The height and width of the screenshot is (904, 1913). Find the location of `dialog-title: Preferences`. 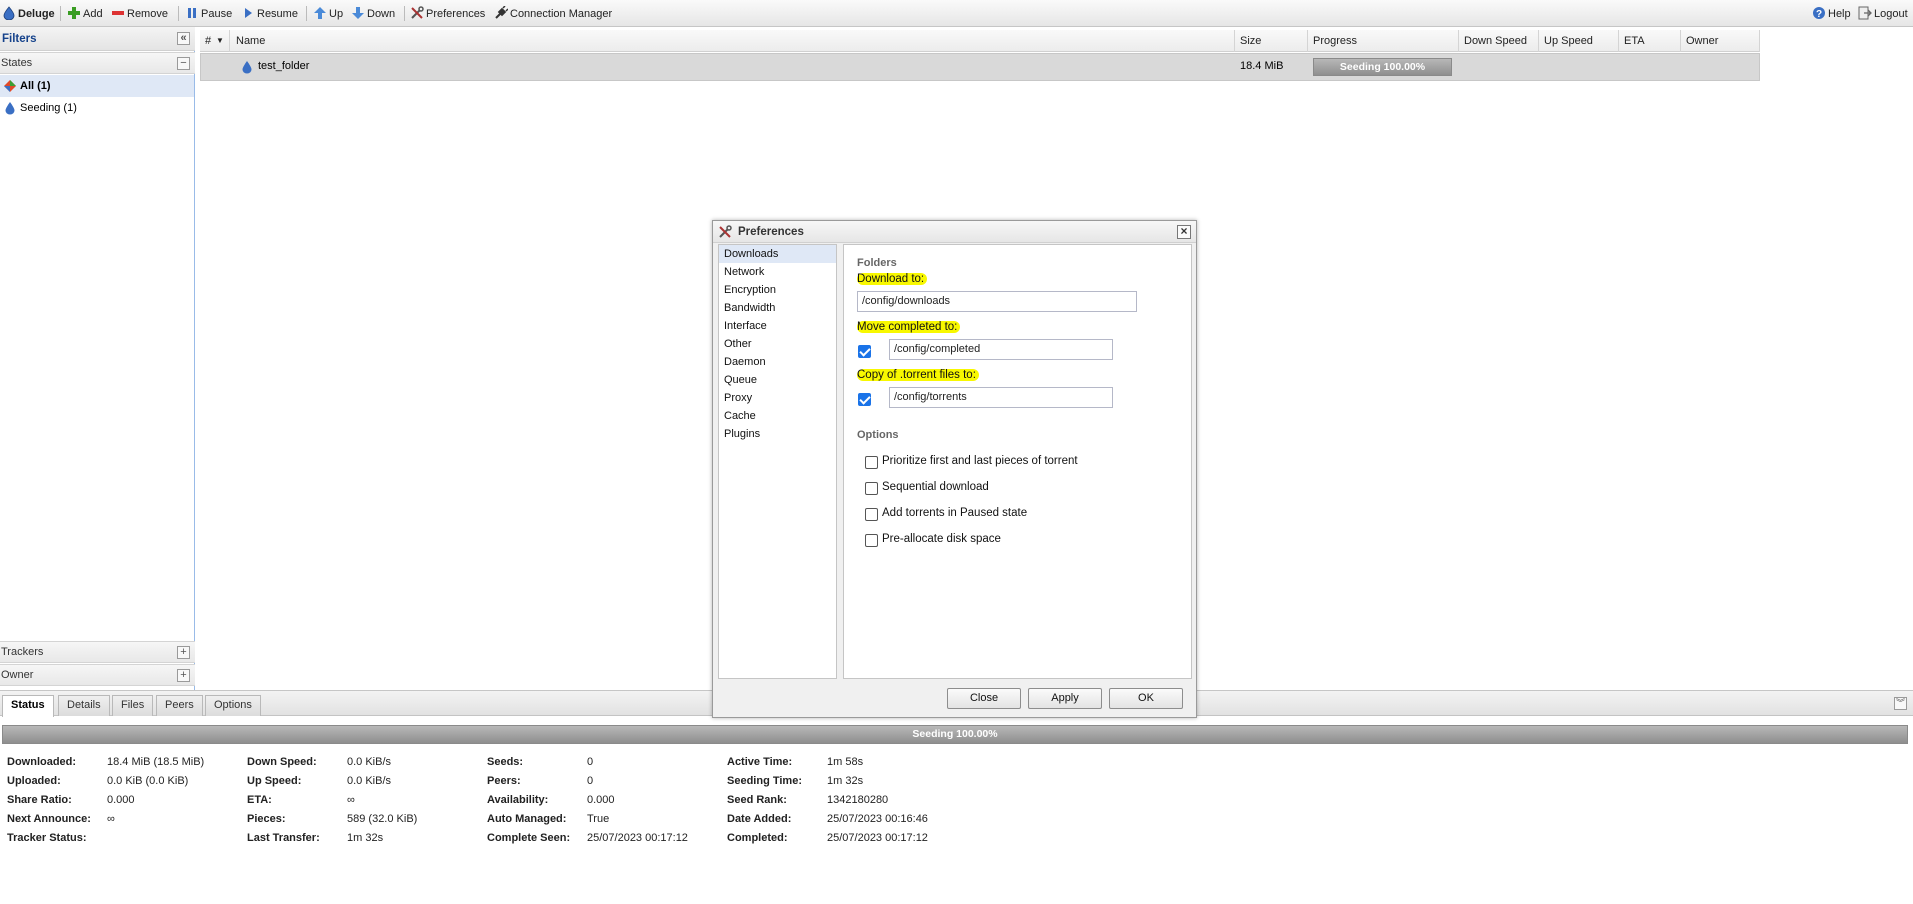

dialog-title: Preferences is located at coordinates (771, 232).